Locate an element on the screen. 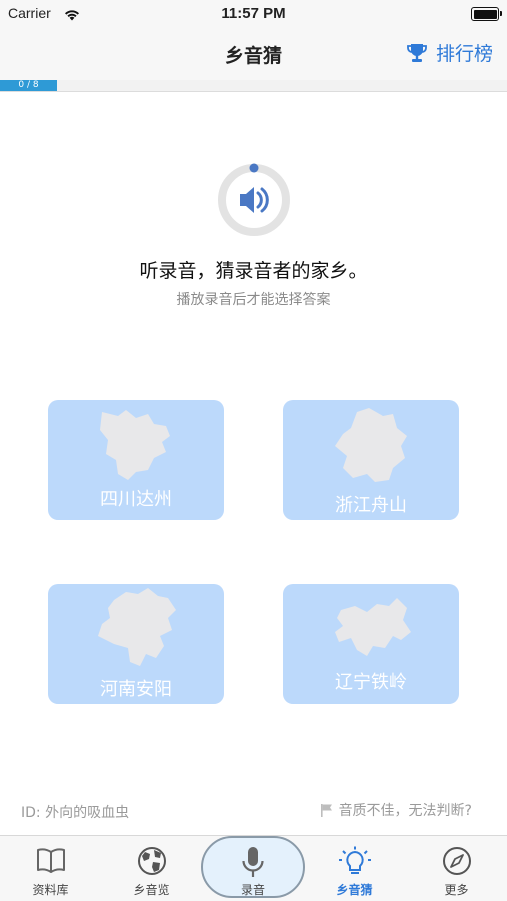 The height and width of the screenshot is (901, 507). leaderboard-button: 排行榜 is located at coordinates (449, 52).